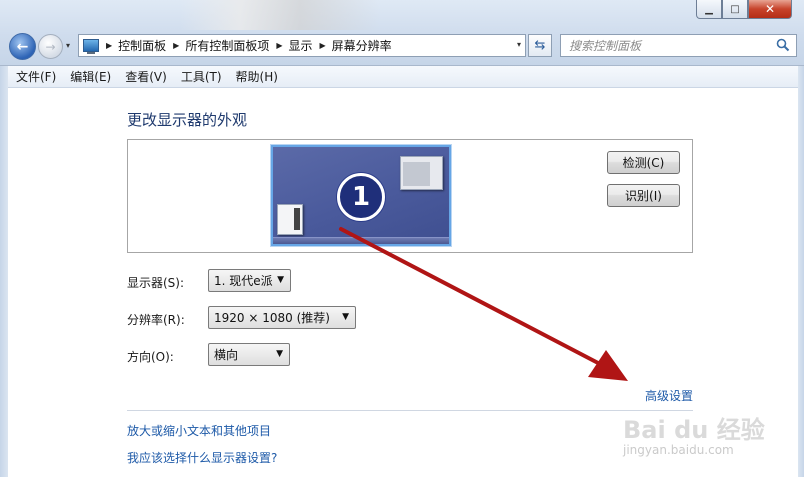  I want to click on back-arrow-icon: ←, so click(22, 46).